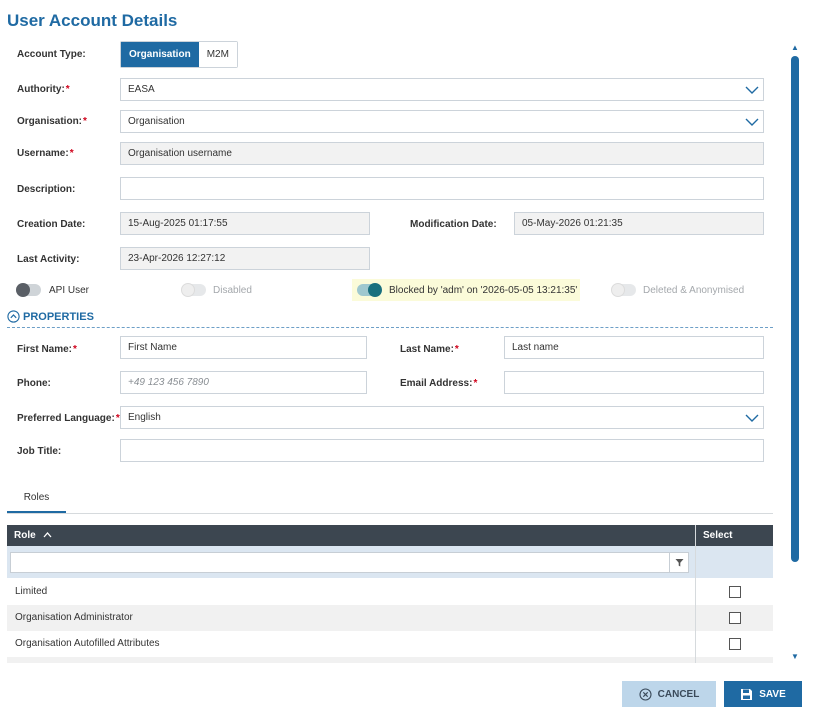  What do you see at coordinates (245, 258) in the screenshot?
I see `last-activity-field: 23-Apr-2026 12:27:12` at bounding box center [245, 258].